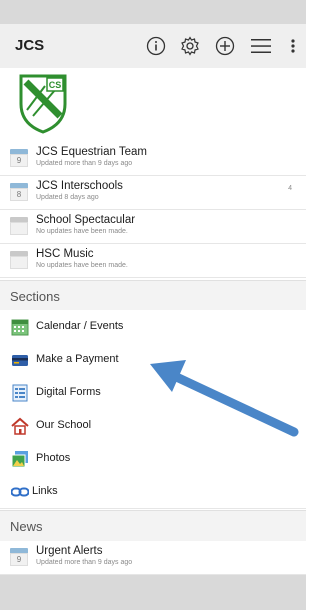 The width and height of the screenshot is (320, 610). Describe the element at coordinates (293, 46) in the screenshot. I see `more-options-icon` at that location.